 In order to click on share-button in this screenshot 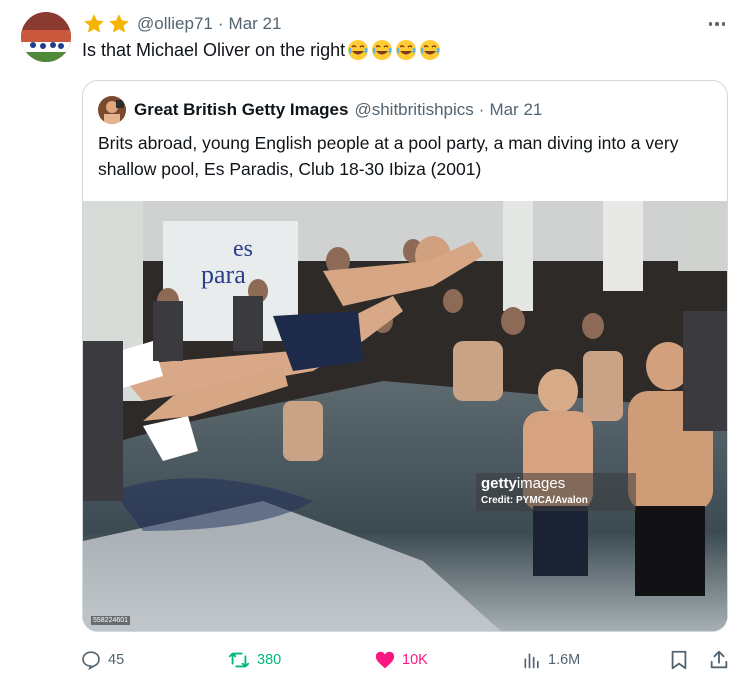, I will do `click(719, 660)`.